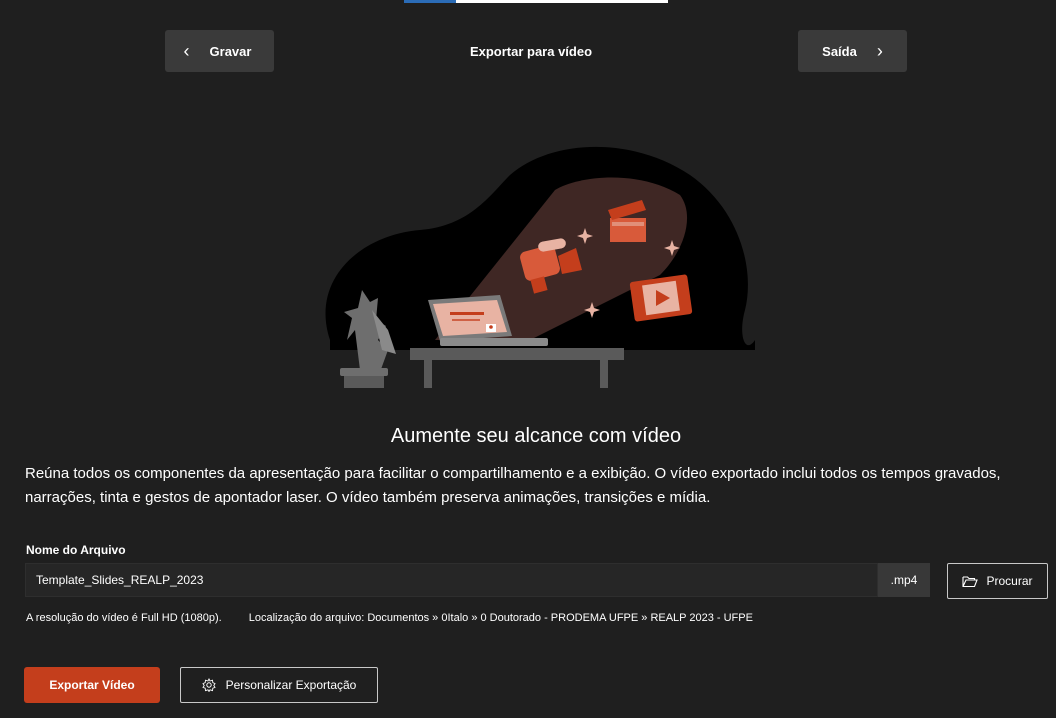  I want to click on export-video-button: Exportar Vídeo, so click(92, 685).